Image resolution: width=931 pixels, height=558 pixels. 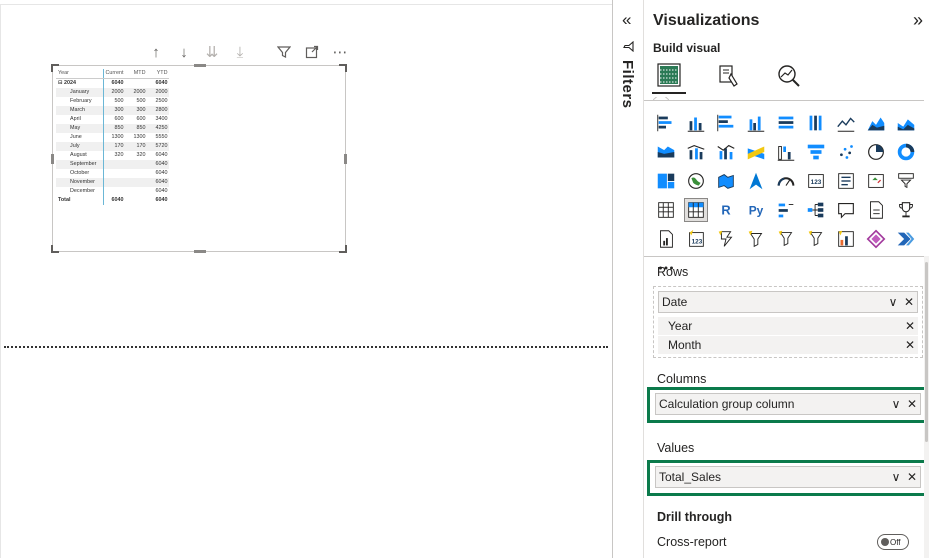 What do you see at coordinates (696, 181) in the screenshot?
I see `map-icon` at bounding box center [696, 181].